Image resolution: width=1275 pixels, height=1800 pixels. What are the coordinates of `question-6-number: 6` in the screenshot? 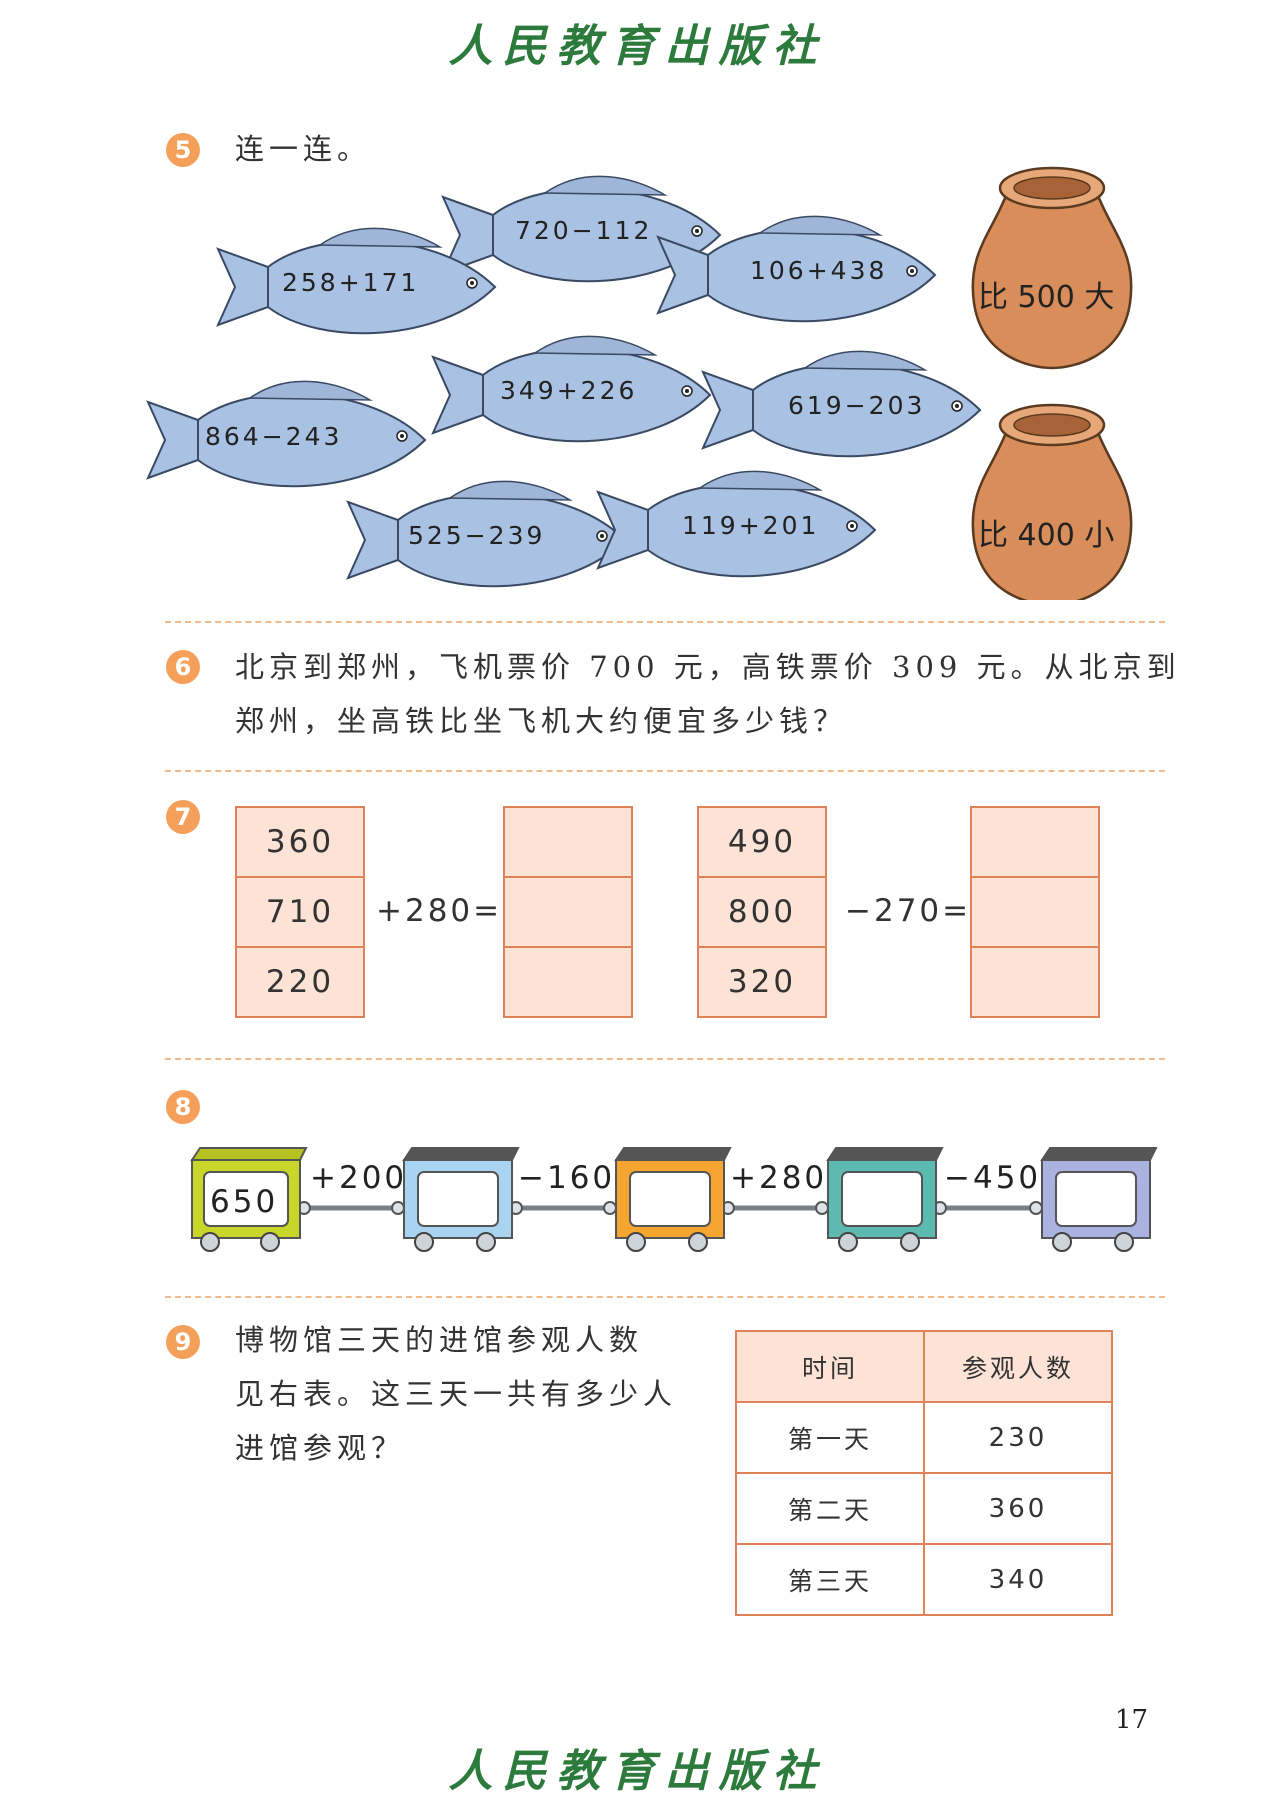 It's located at (183, 667).